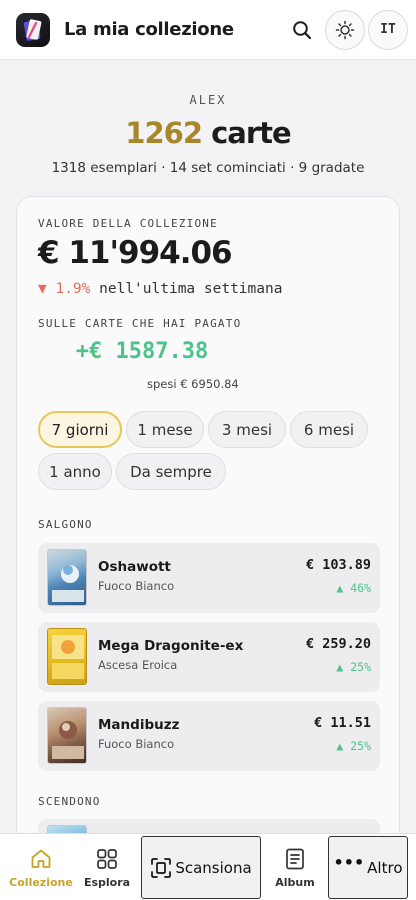 This screenshot has height=900, width=416. Describe the element at coordinates (142, 351) in the screenshot. I see `profit-amount: +€ 1587.38` at that location.